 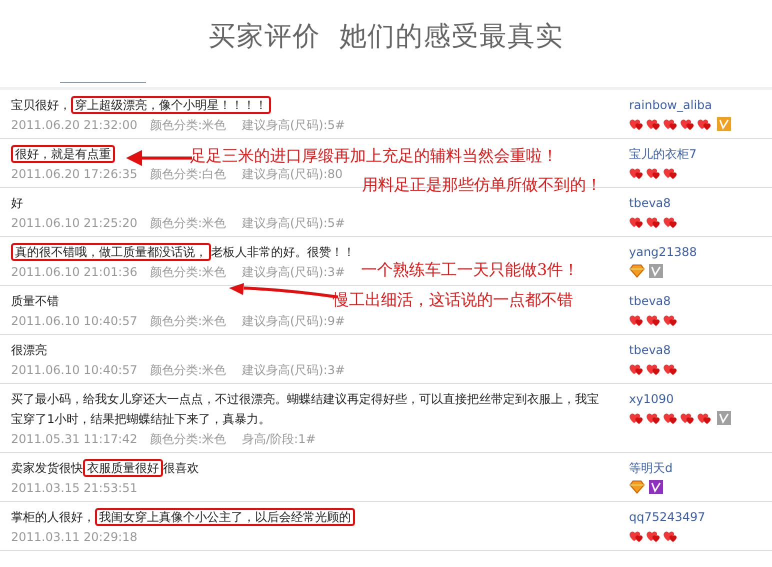 What do you see at coordinates (74, 537) in the screenshot?
I see `review-date: 2011.03.11 20:29:18` at bounding box center [74, 537].